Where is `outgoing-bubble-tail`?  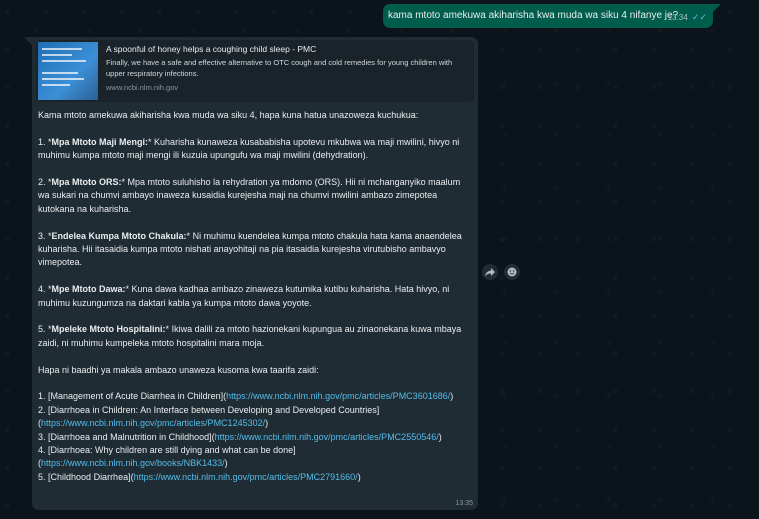
outgoing-bubble-tail is located at coordinates (717, 8).